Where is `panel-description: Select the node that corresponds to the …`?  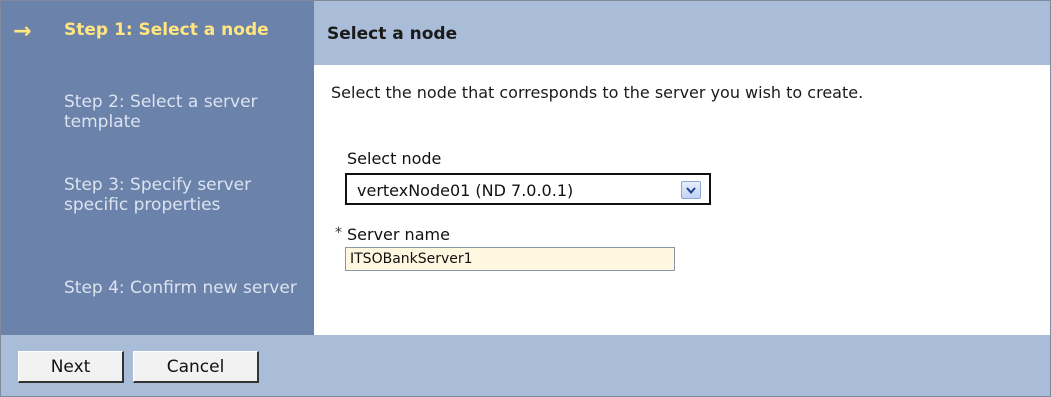 panel-description: Select the node that corresponds to the … is located at coordinates (597, 92).